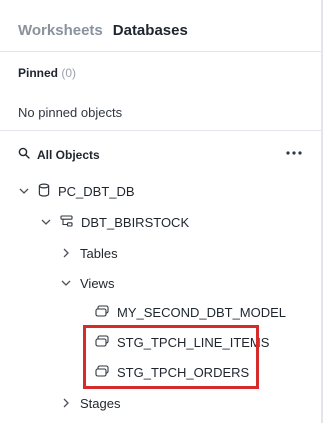 Image resolution: width=323 pixels, height=423 pixels. What do you see at coordinates (69, 73) in the screenshot?
I see `pinned-count: (0)` at bounding box center [69, 73].